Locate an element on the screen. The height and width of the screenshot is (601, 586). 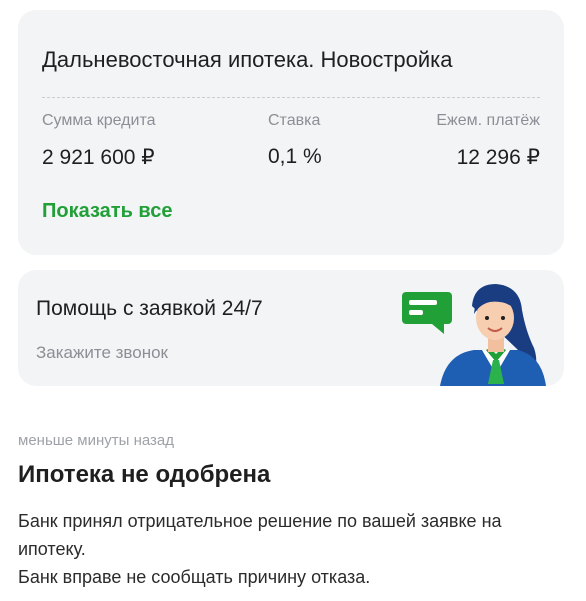
dotted-divider is located at coordinates (291, 97).